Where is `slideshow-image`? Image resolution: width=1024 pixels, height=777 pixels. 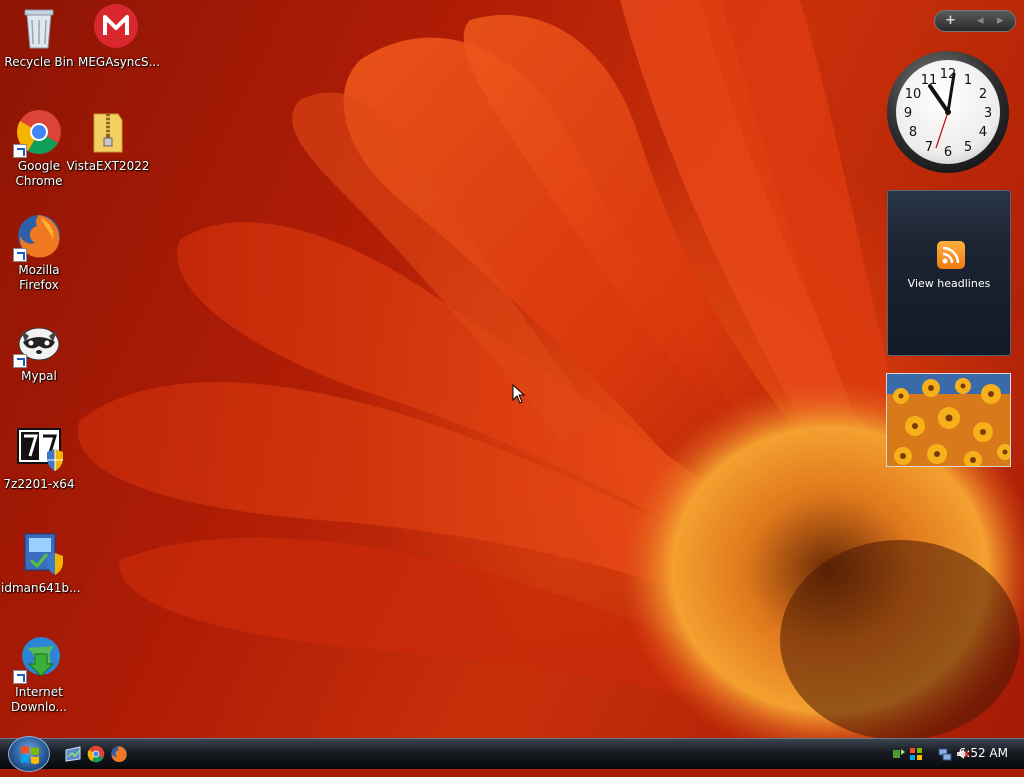
slideshow-image is located at coordinates (948, 420).